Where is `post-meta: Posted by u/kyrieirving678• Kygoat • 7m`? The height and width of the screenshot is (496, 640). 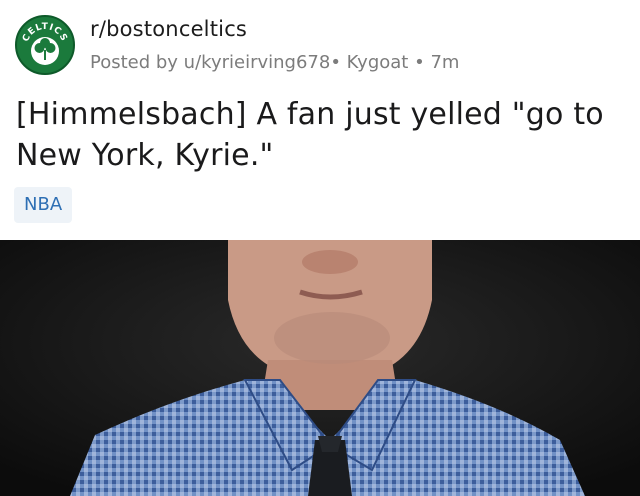
post-meta: Posted by u/kyrieirving678• Kygoat • 7m is located at coordinates (274, 62).